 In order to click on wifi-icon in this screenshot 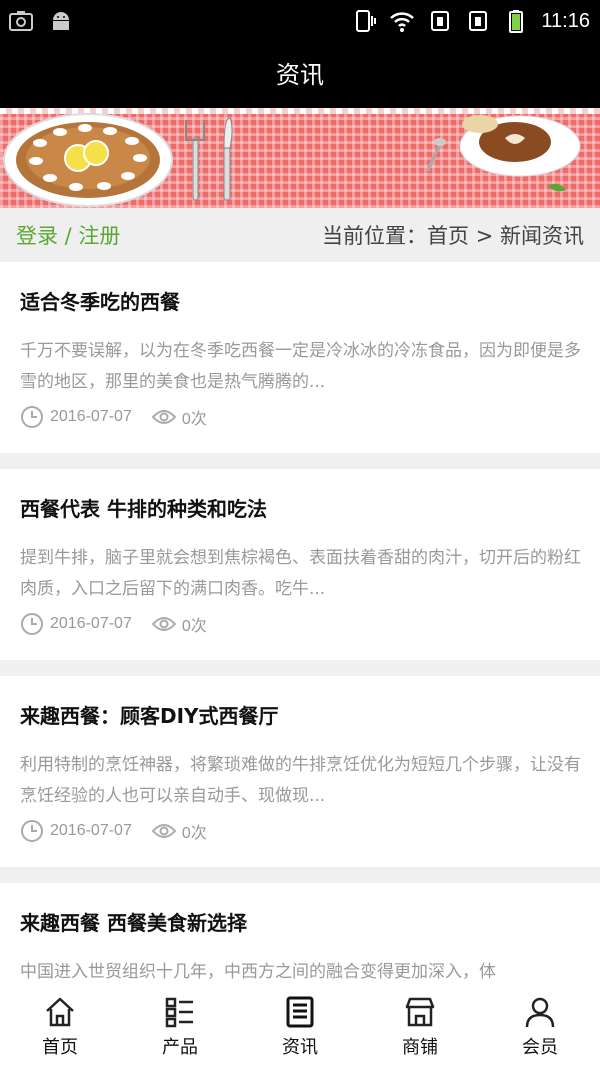, I will do `click(402, 22)`.